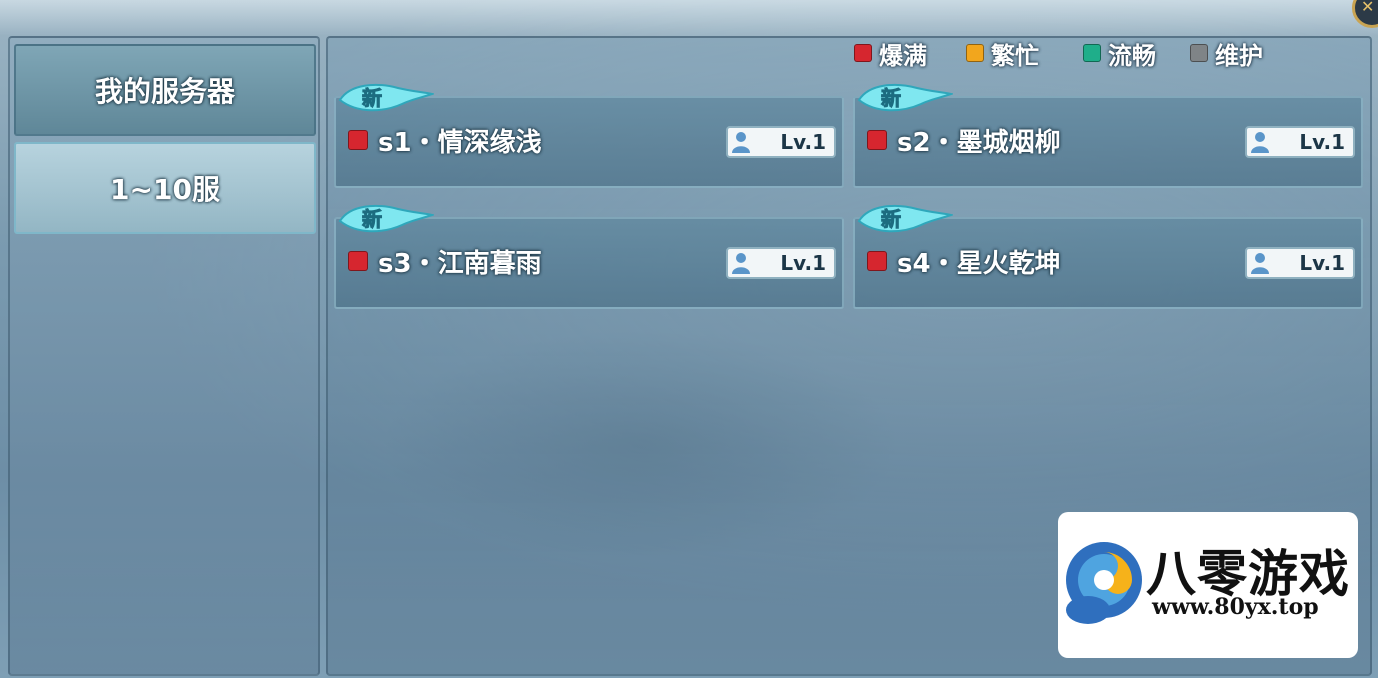 The image size is (1378, 678). I want to click on tab-servers-1-10: 1~10服, so click(165, 188).